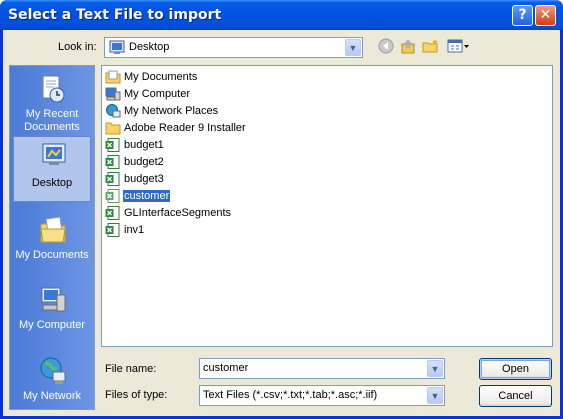  I want to click on file-name: GLInterfaceSegments, so click(178, 213).